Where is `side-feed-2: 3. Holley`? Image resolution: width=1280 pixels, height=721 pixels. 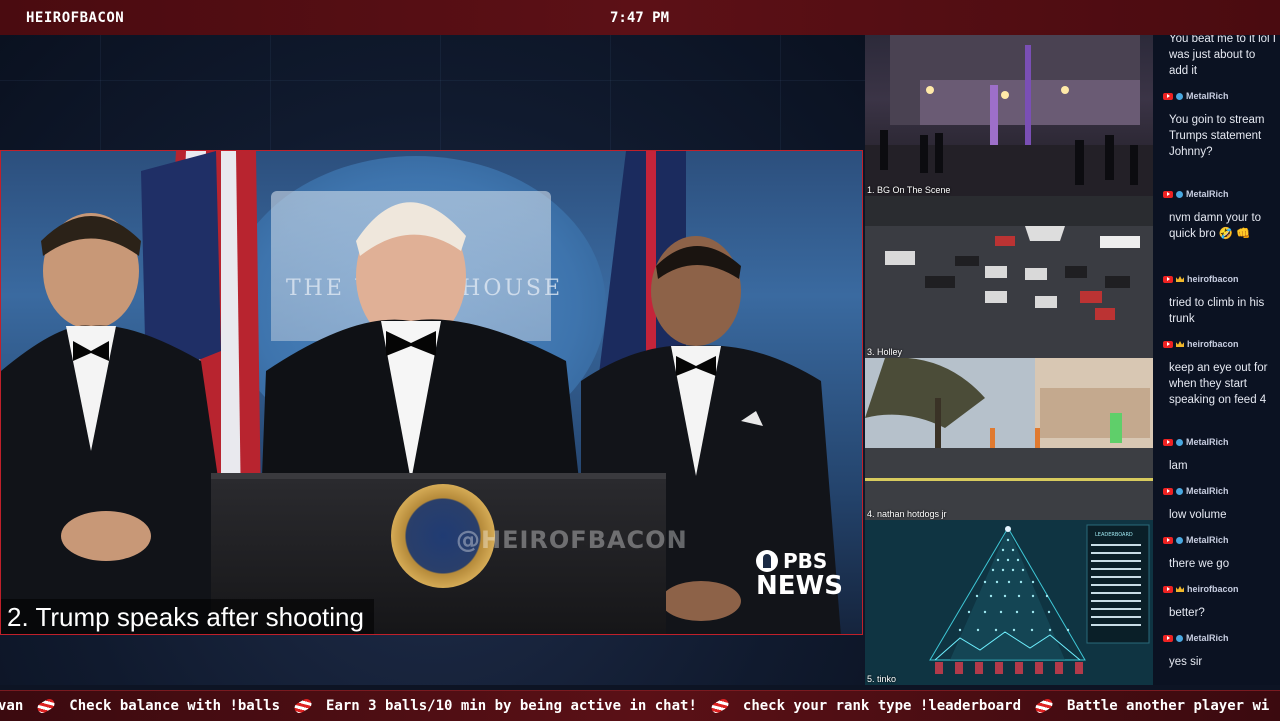 side-feed-2: 3. Holley is located at coordinates (1009, 277).